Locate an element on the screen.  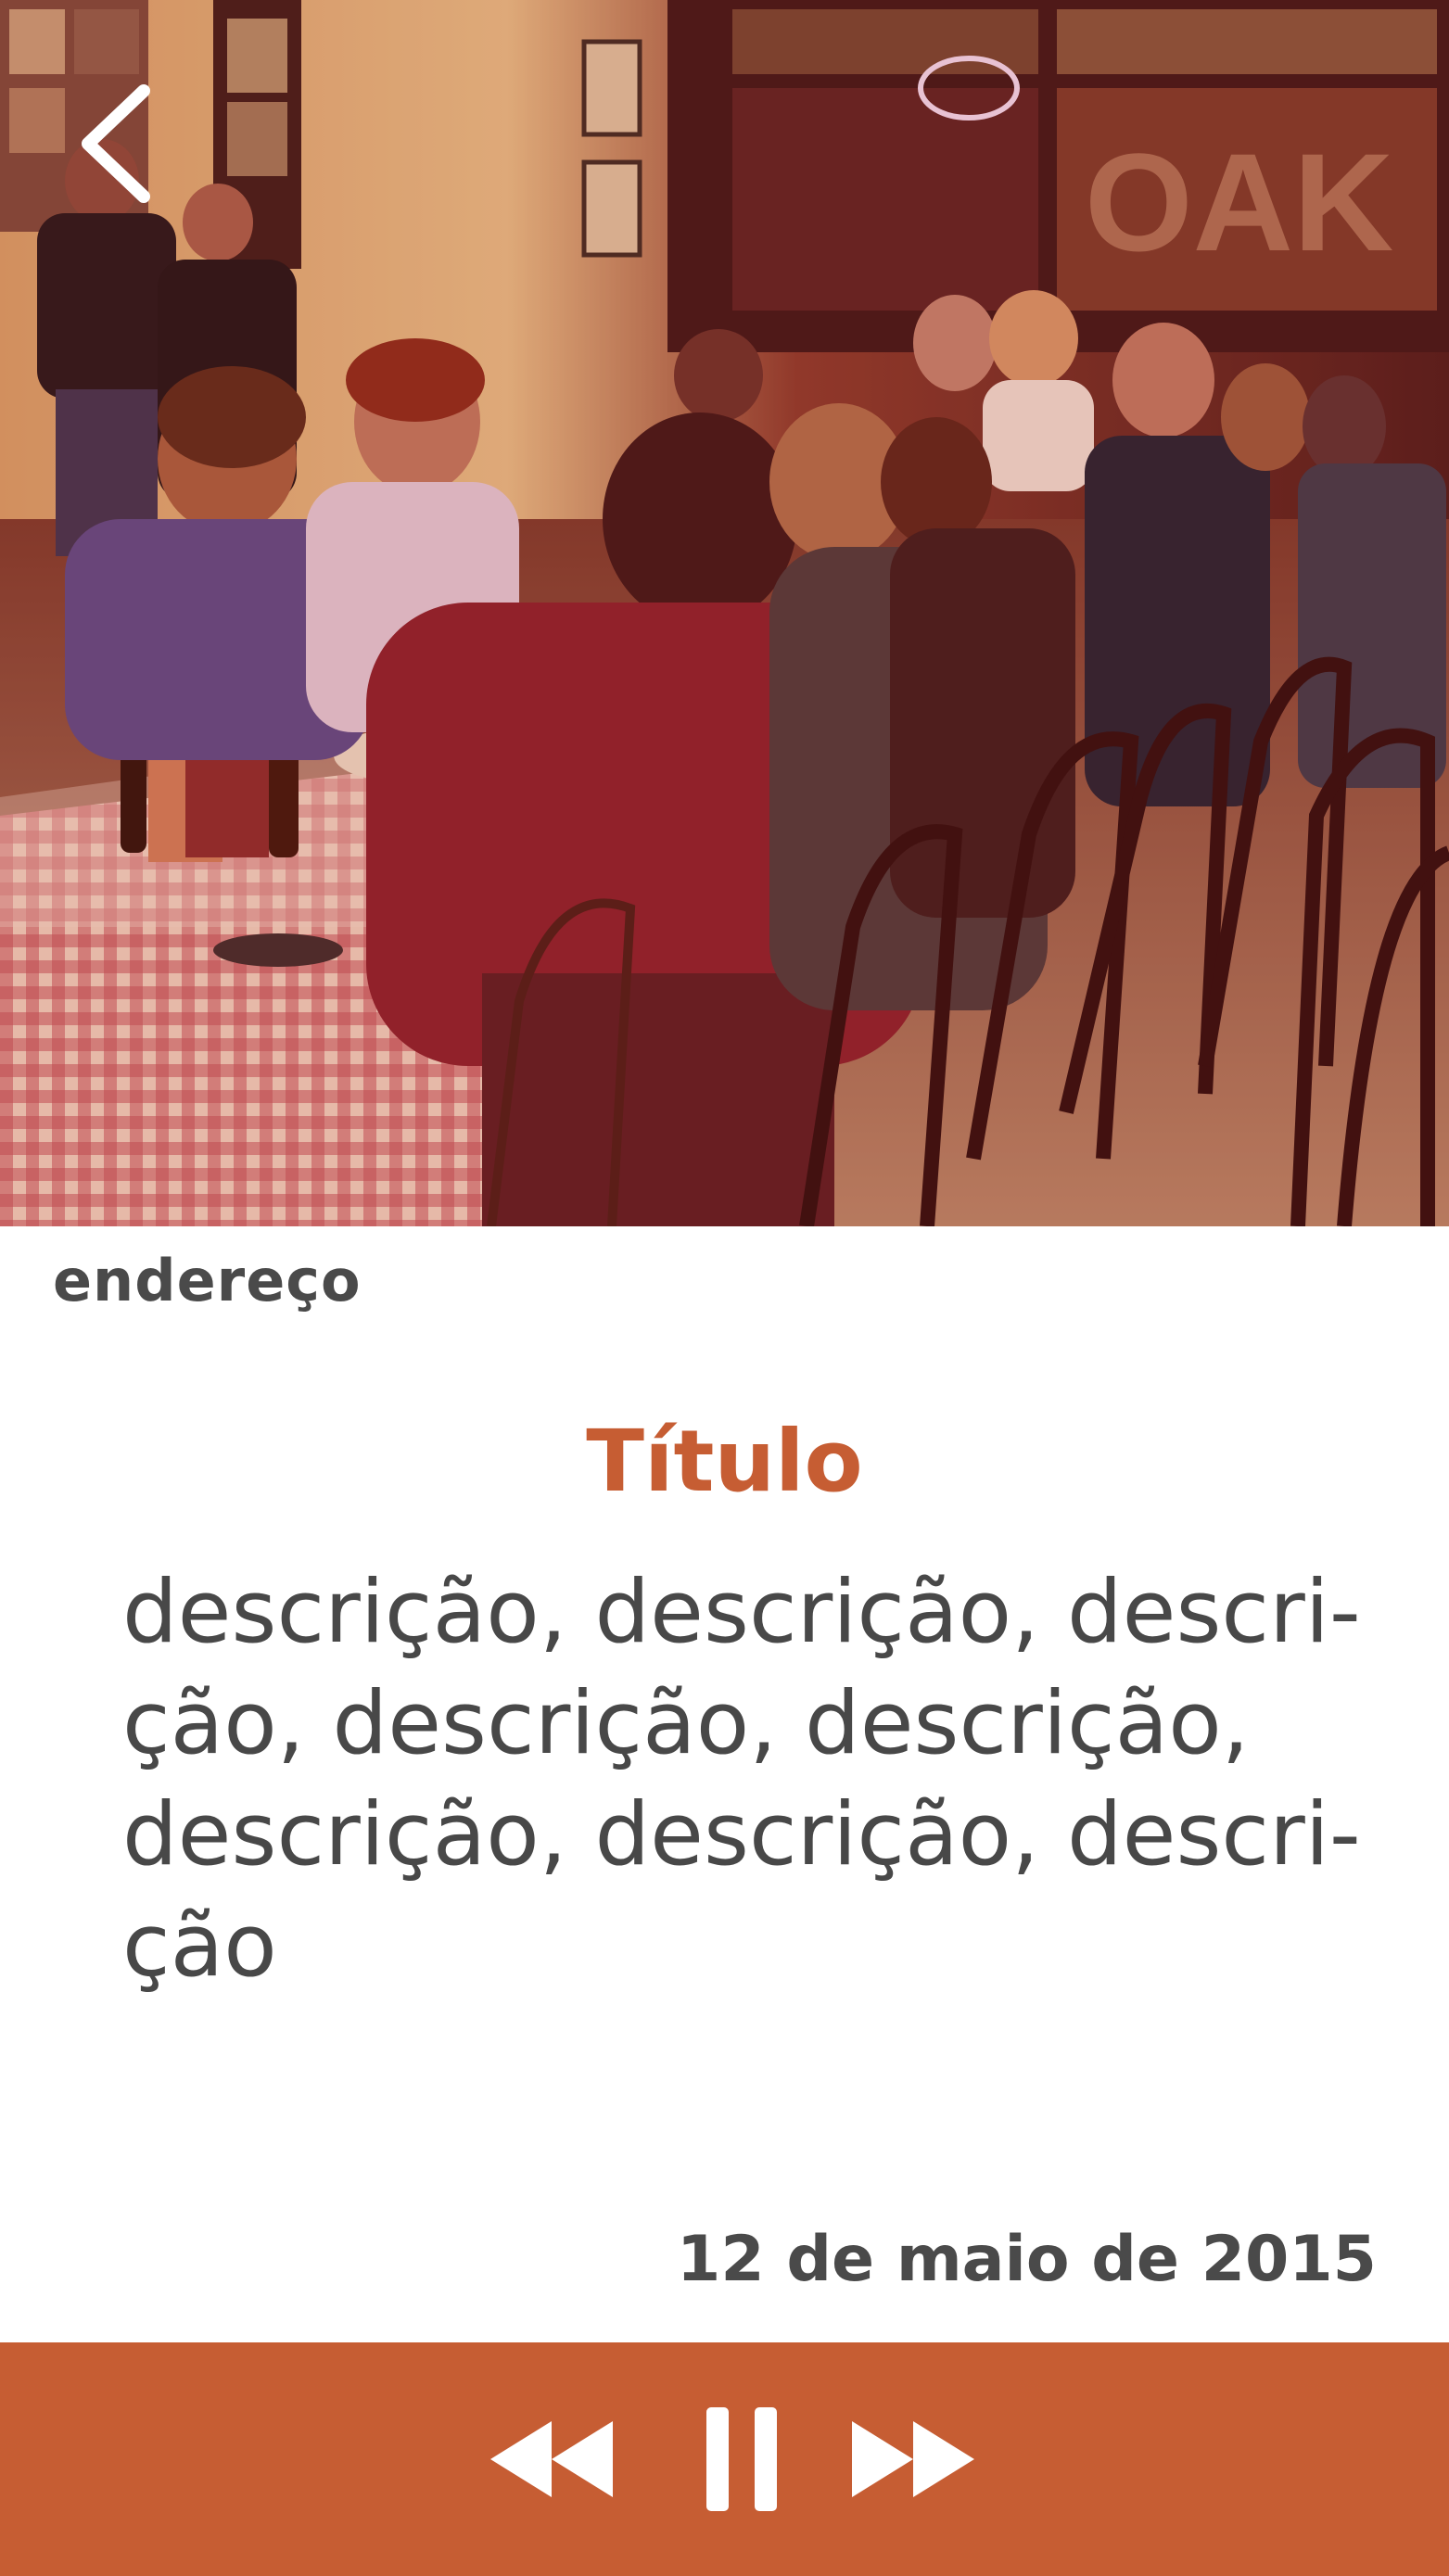
fast-forward-button is located at coordinates (913, 2459).